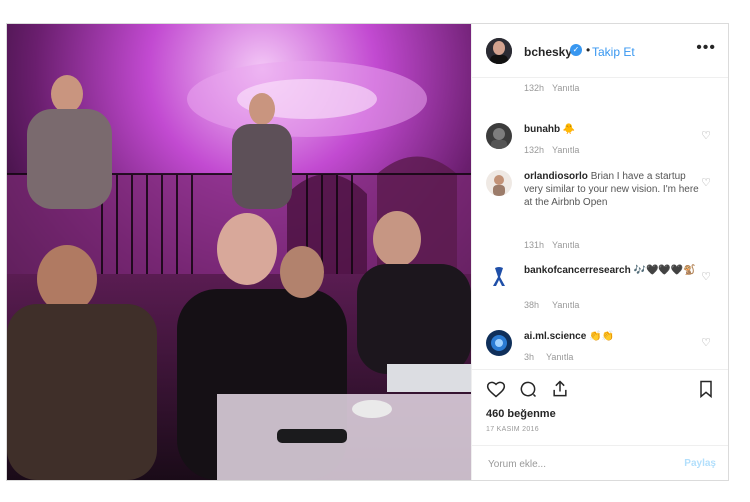 This screenshot has height=502, width=750. I want to click on post-username: bchesky, so click(548, 52).